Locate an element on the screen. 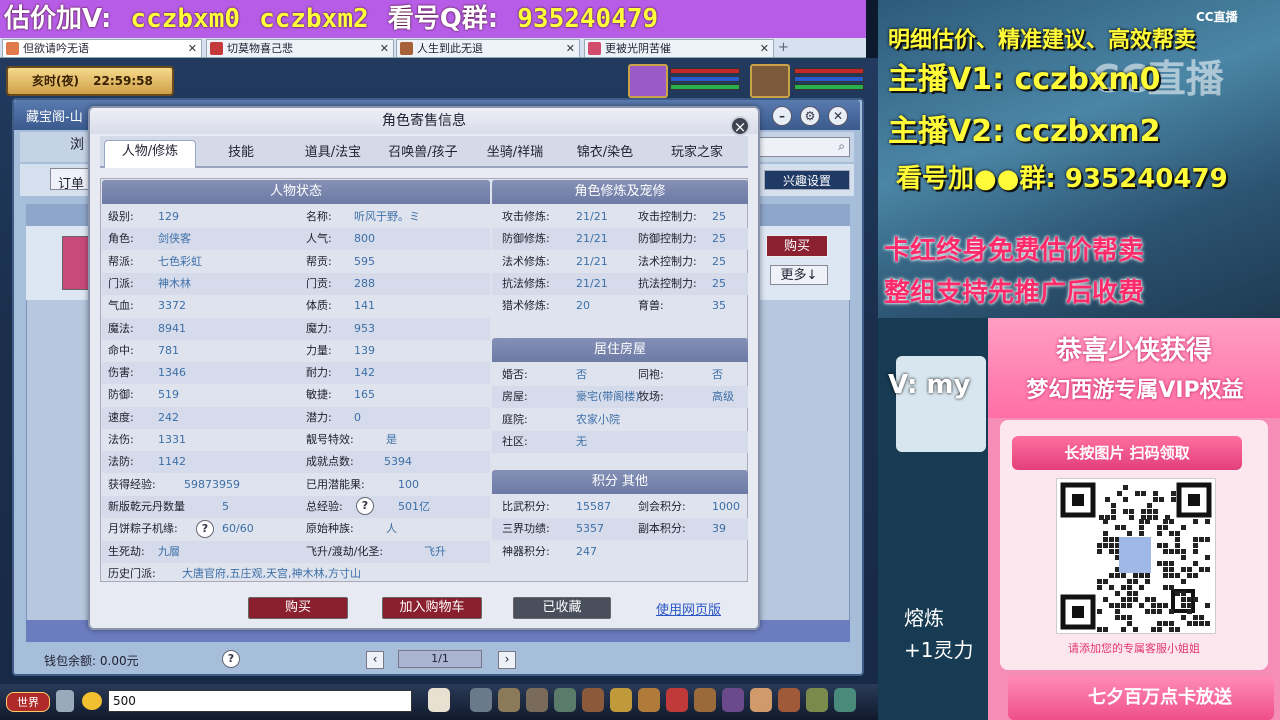 The width and height of the screenshot is (1280, 720). next-page-button: › is located at coordinates (507, 660).